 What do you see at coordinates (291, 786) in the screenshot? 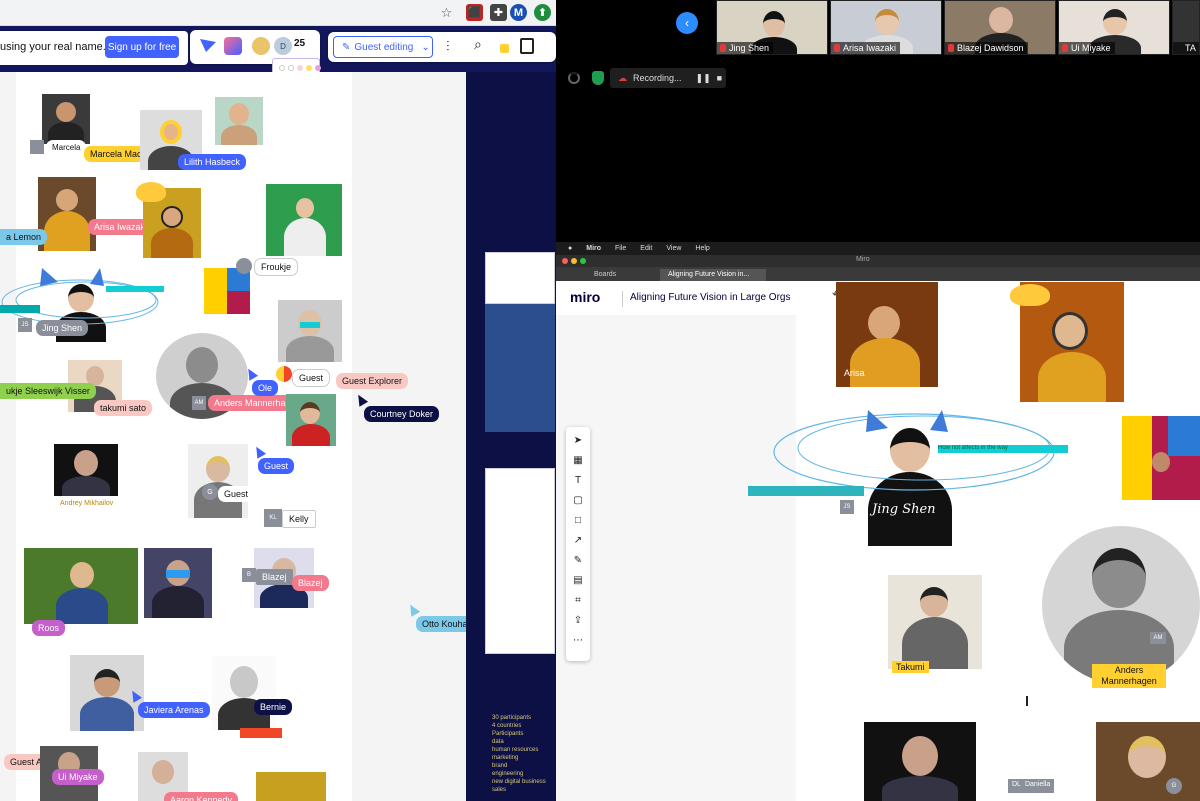
I see `photo-bottom-colorful` at bounding box center [291, 786].